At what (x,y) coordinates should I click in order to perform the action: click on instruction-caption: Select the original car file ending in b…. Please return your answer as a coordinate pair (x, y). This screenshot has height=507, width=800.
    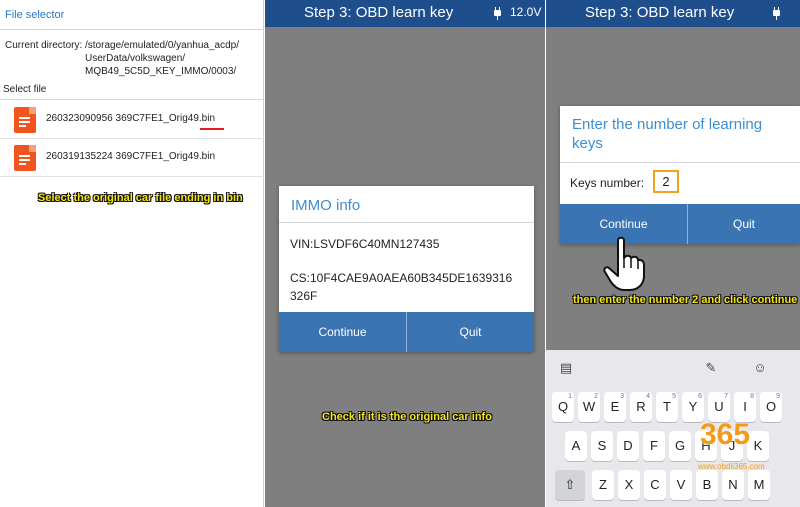
    Looking at the image, I should click on (140, 198).